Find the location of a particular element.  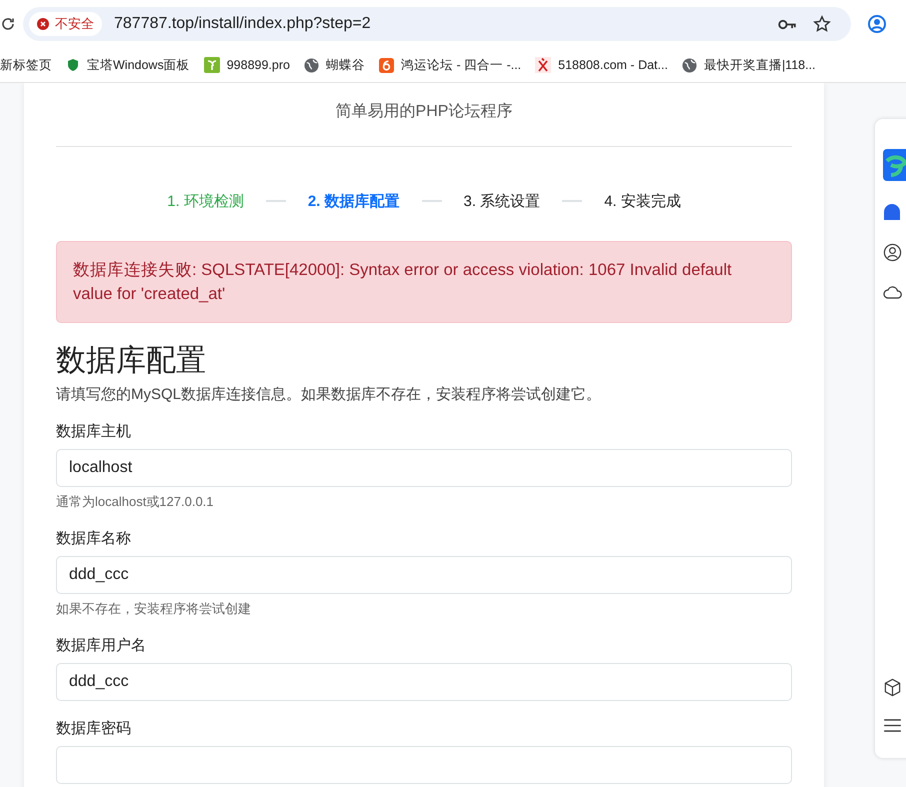

field-label: 数据库用户名 is located at coordinates (101, 645).